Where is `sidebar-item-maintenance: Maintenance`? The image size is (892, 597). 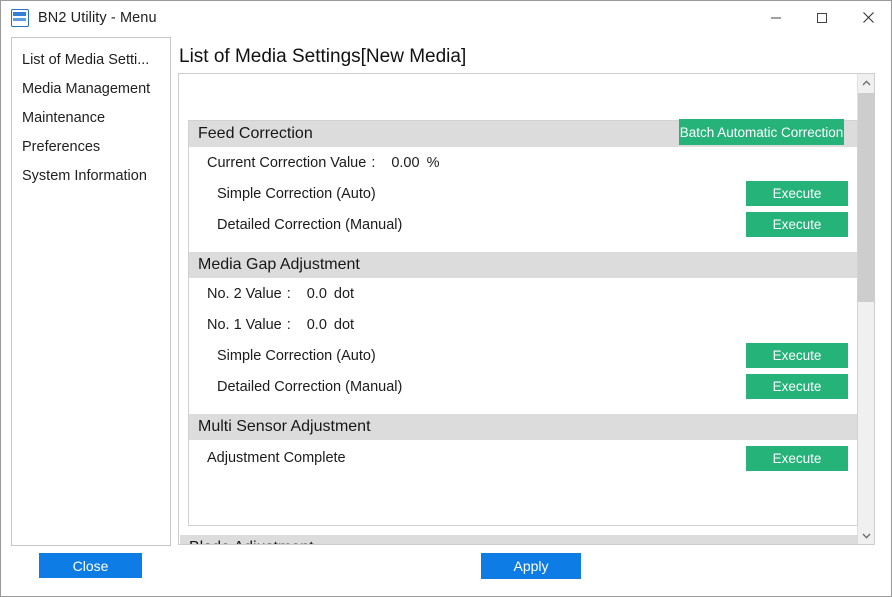 sidebar-item-maintenance: Maintenance is located at coordinates (91, 117).